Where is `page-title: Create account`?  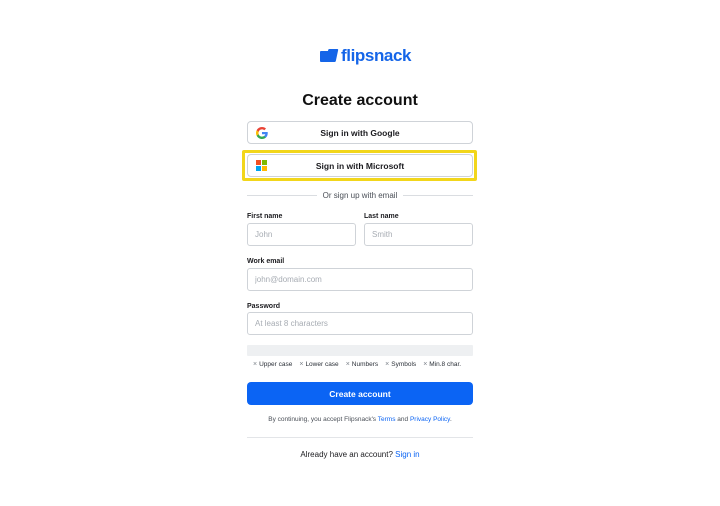
page-title: Create account is located at coordinates (360, 100).